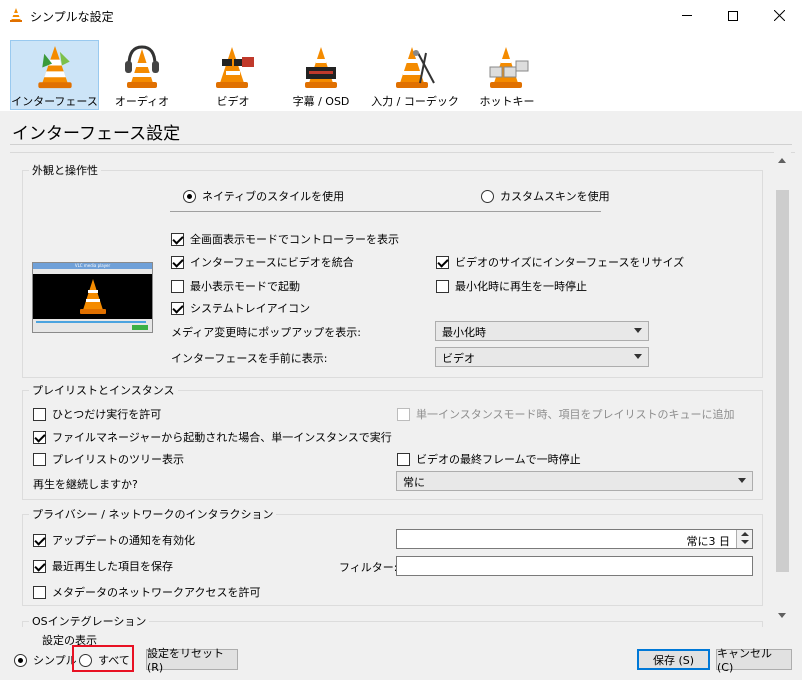  What do you see at coordinates (294, 239) in the screenshot?
I see `fs-controller-label: 全画面表示モードでコントローラーを表示` at bounding box center [294, 239].